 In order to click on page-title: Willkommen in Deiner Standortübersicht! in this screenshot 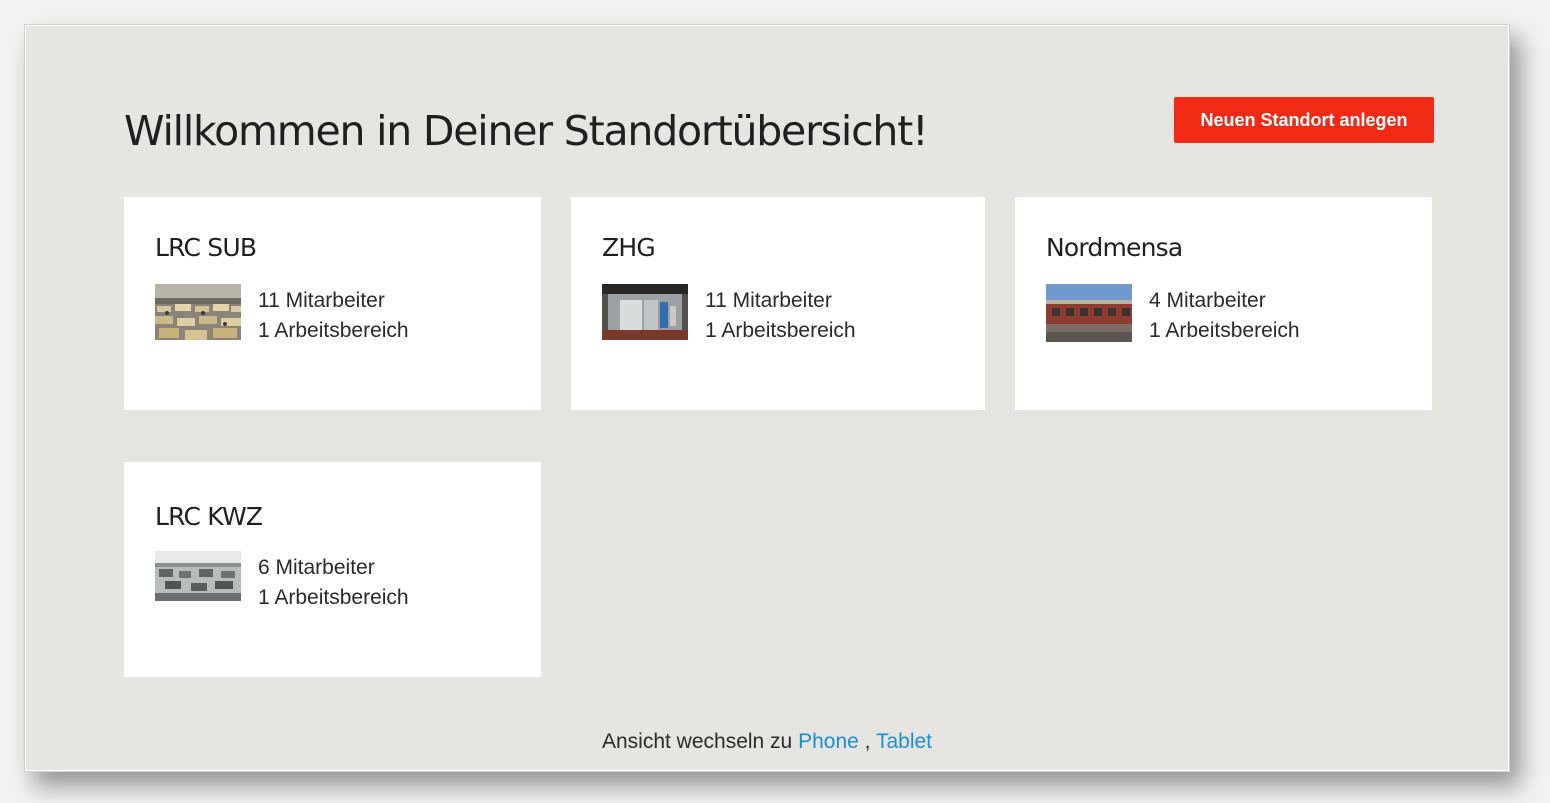, I will do `click(526, 131)`.